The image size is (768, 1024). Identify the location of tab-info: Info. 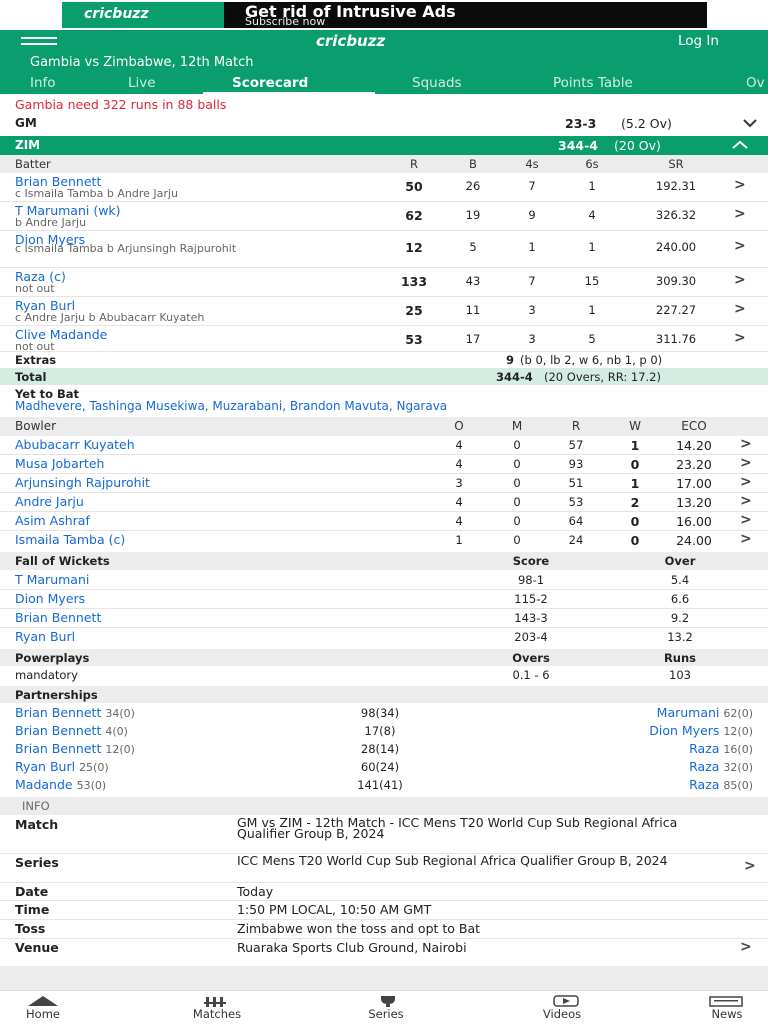
(43, 83).